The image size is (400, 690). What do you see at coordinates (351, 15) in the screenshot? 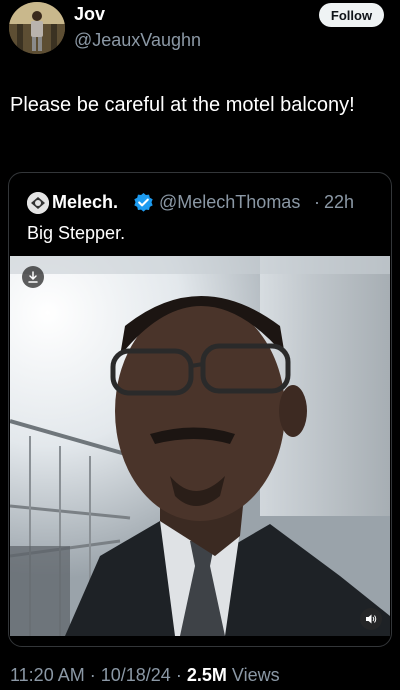
I see `follow-button: Follow` at bounding box center [351, 15].